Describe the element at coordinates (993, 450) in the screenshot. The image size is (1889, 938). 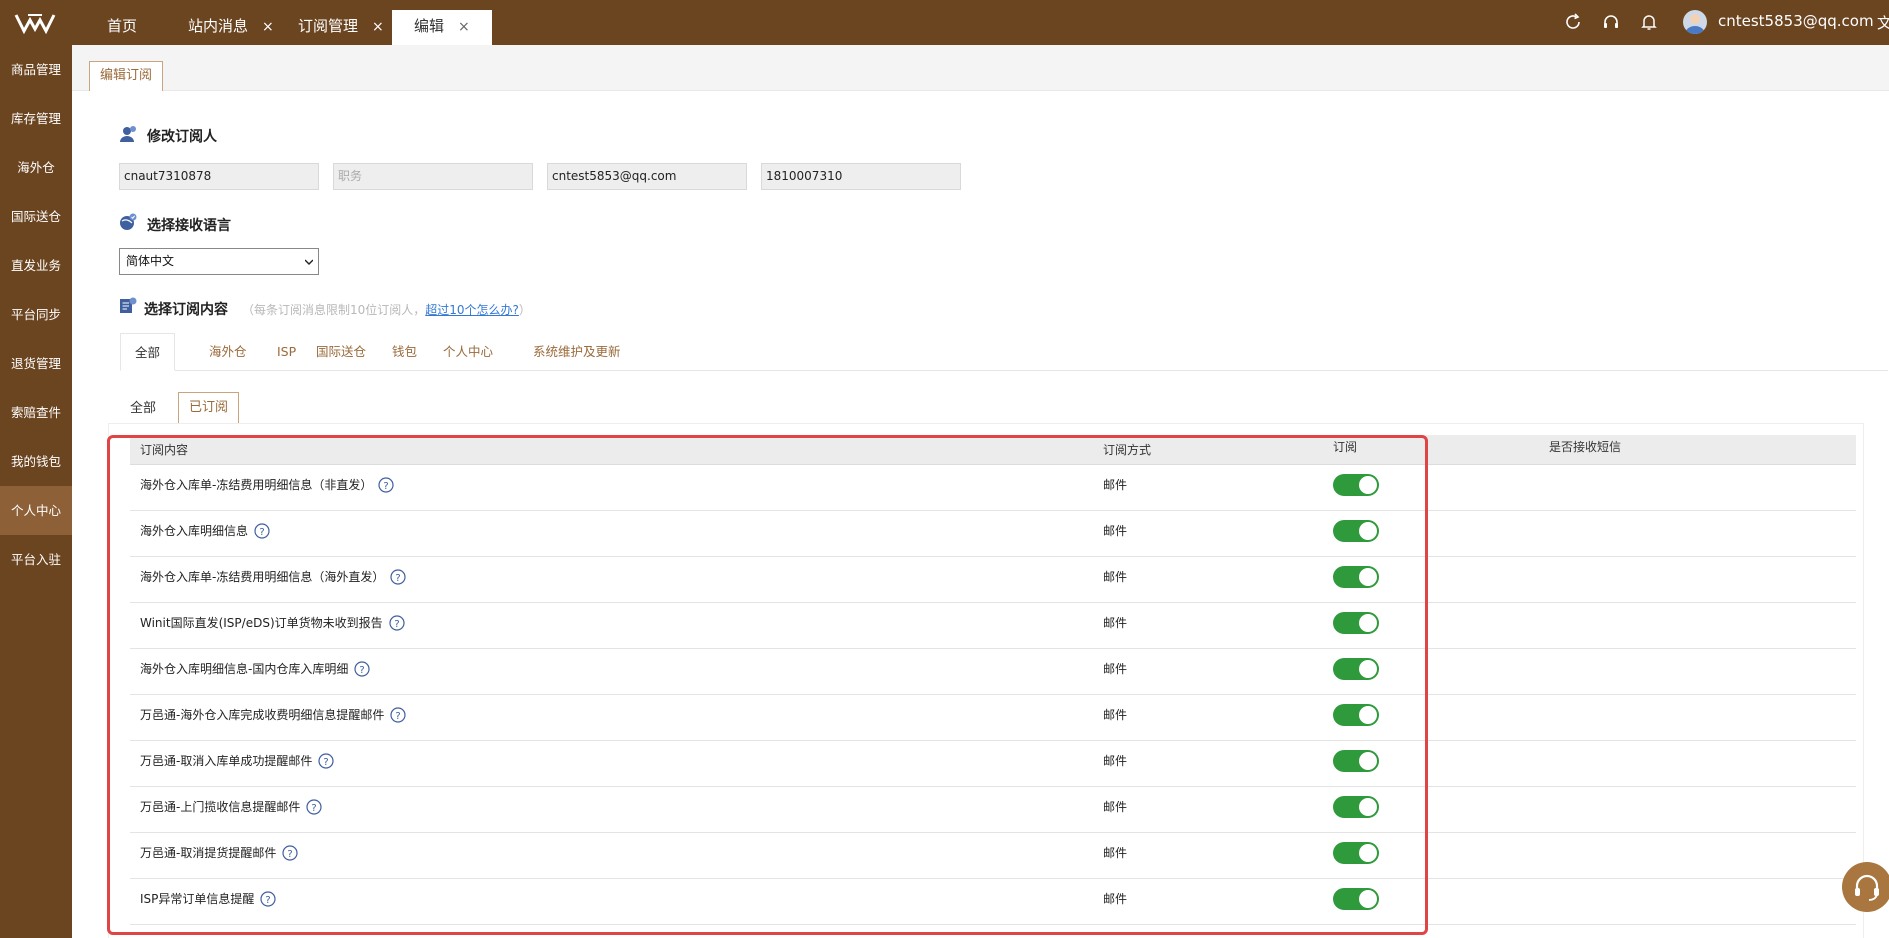
I see `table-header: 订阅内容 订阅方式 订阅 是否接收短信` at that location.